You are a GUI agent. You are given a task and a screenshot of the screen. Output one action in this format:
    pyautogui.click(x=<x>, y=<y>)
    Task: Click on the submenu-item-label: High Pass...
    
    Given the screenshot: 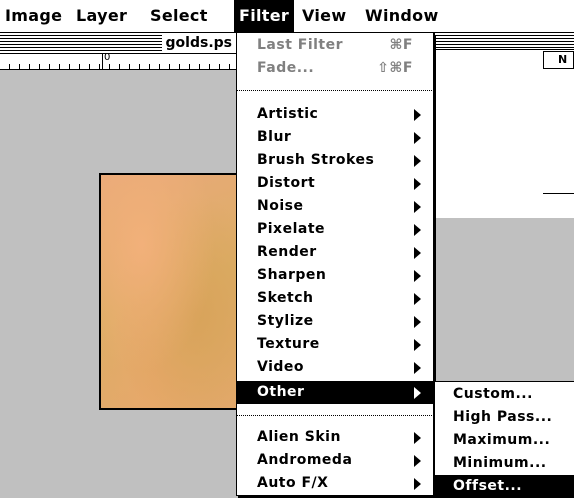 What is the action you would take?
    pyautogui.click(x=503, y=417)
    